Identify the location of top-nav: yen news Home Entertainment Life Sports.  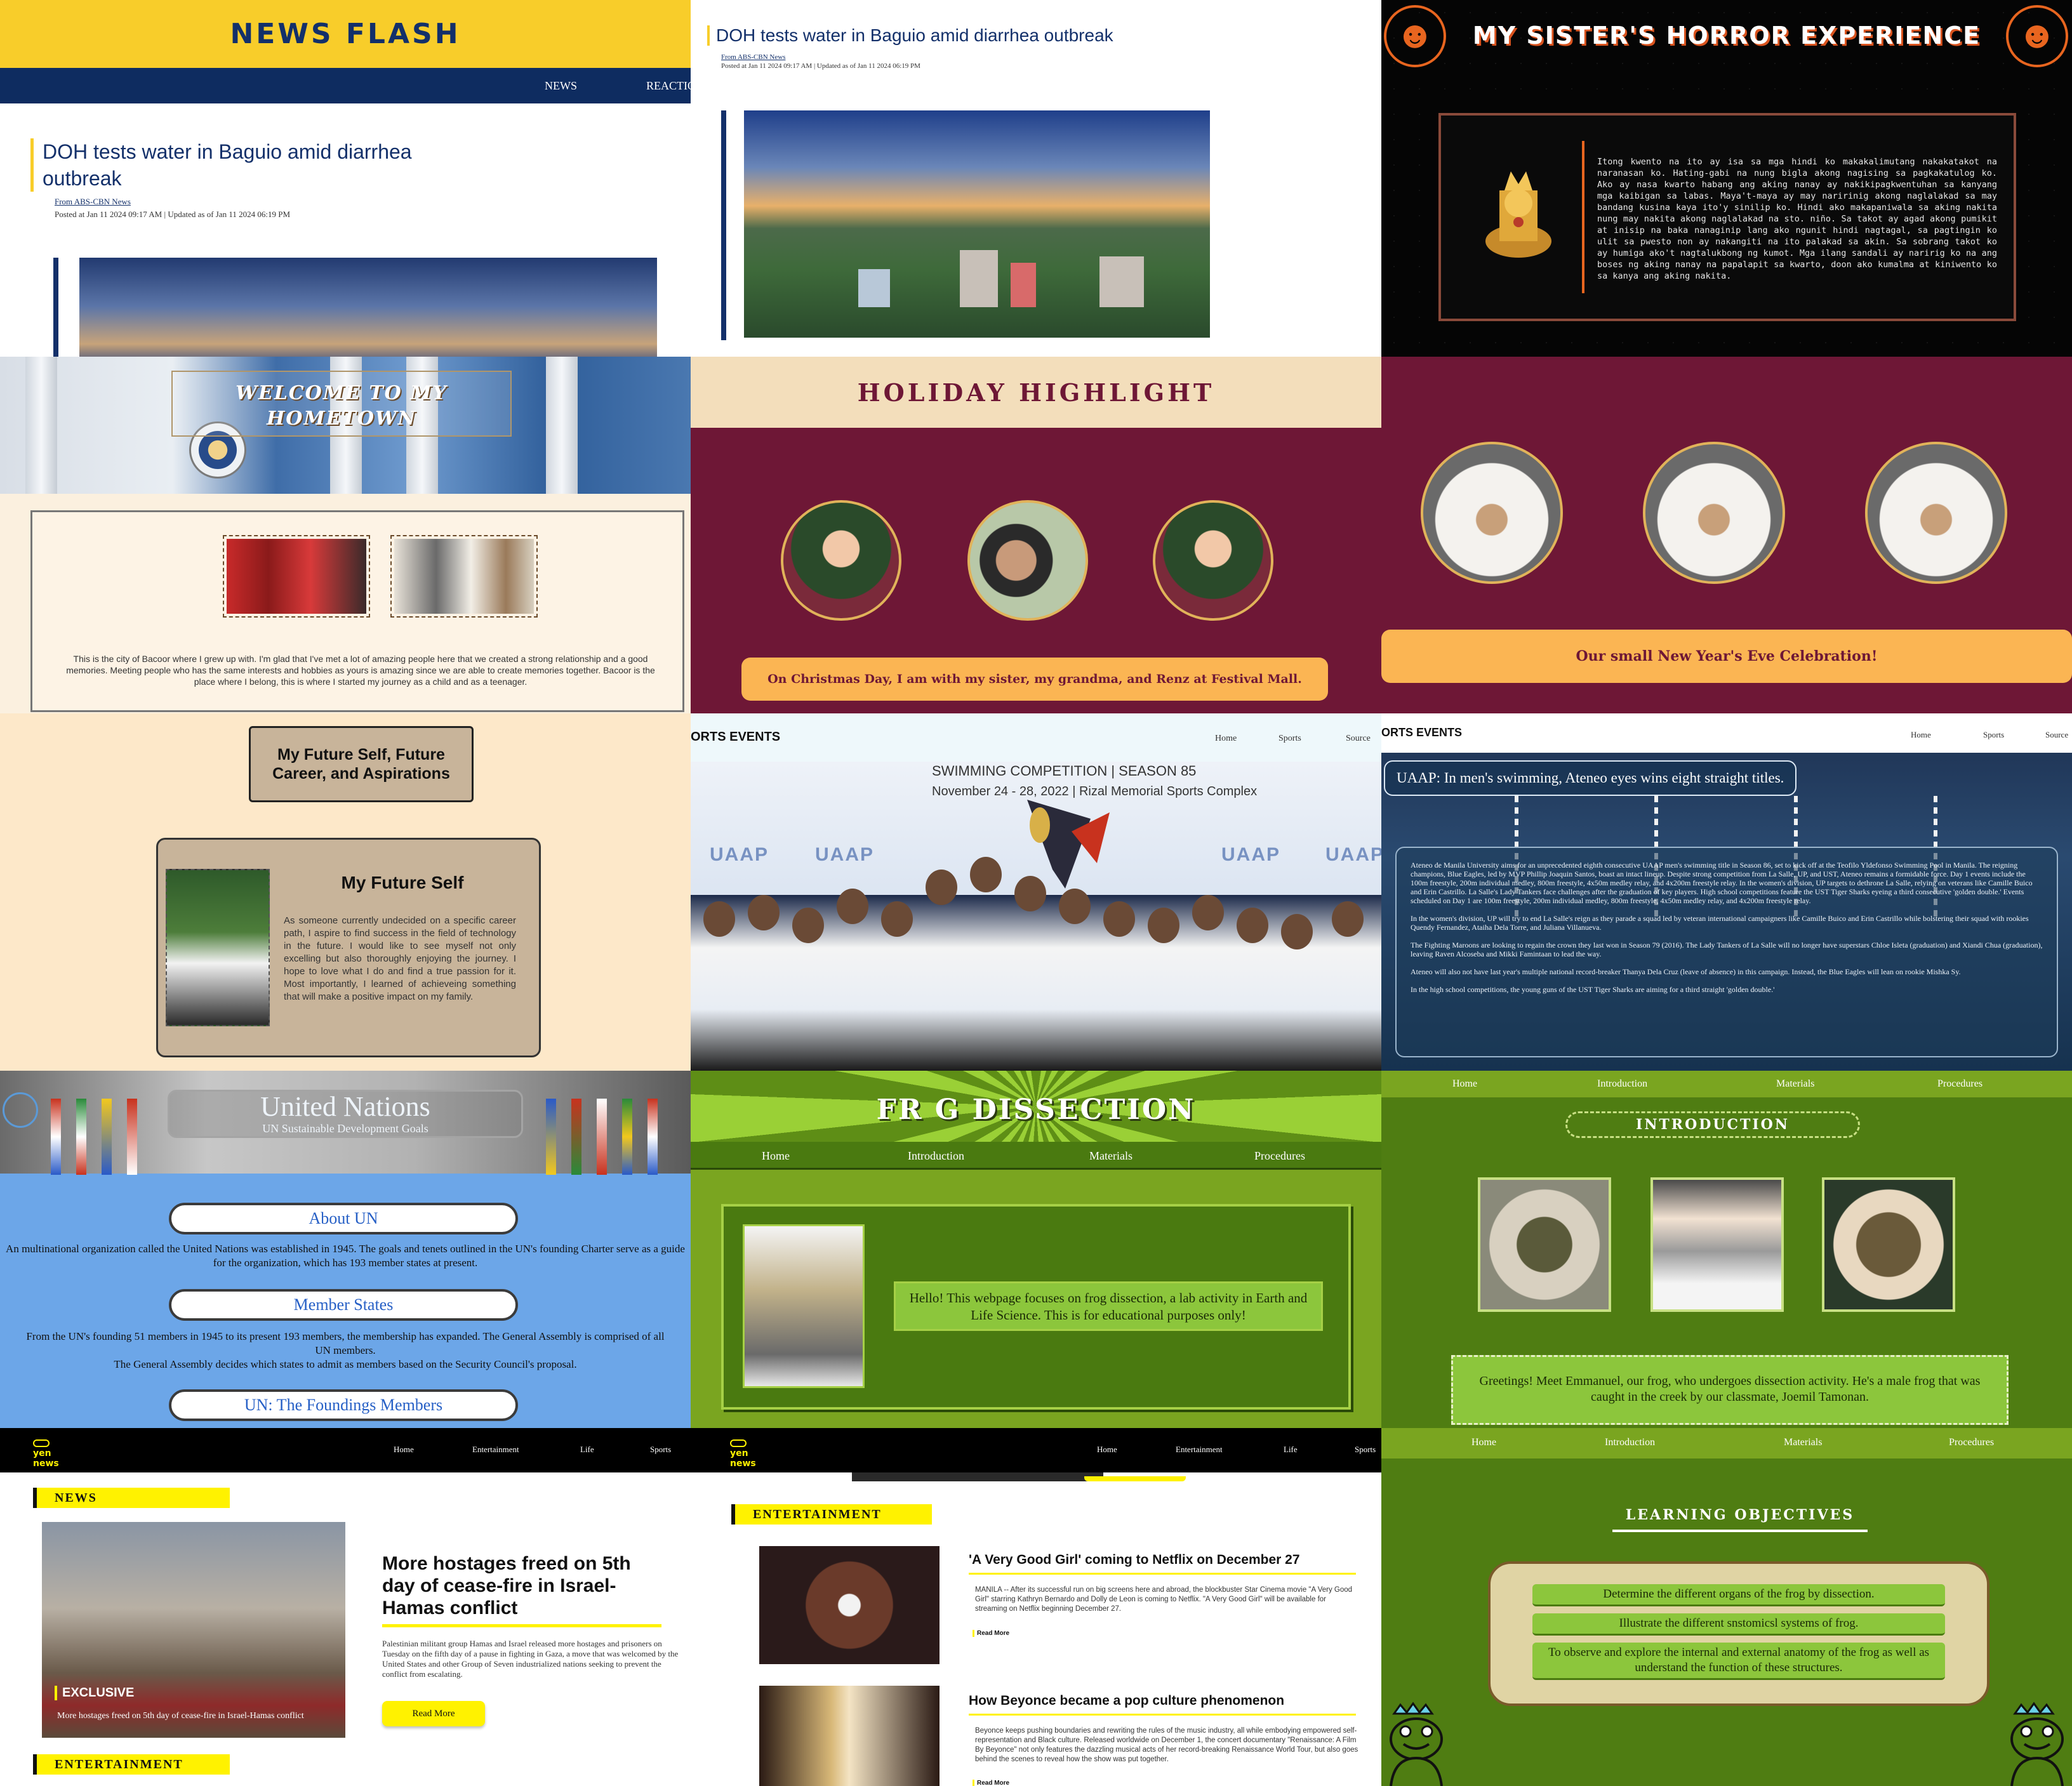
(1036, 1450).